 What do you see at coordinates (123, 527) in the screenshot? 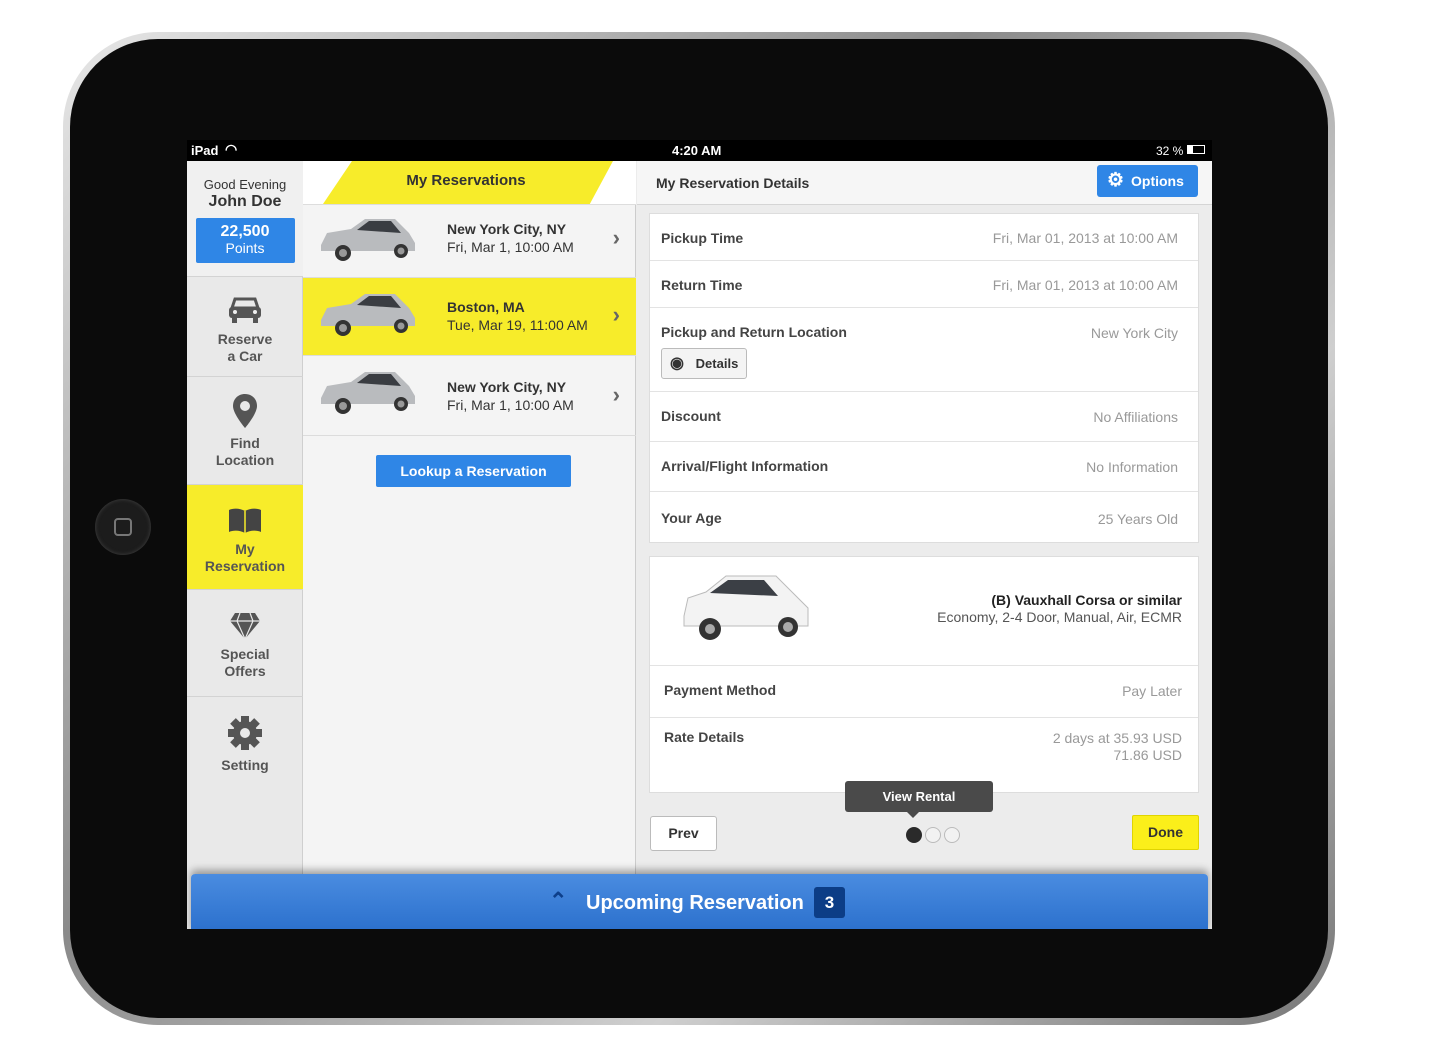
I see `home-button` at bounding box center [123, 527].